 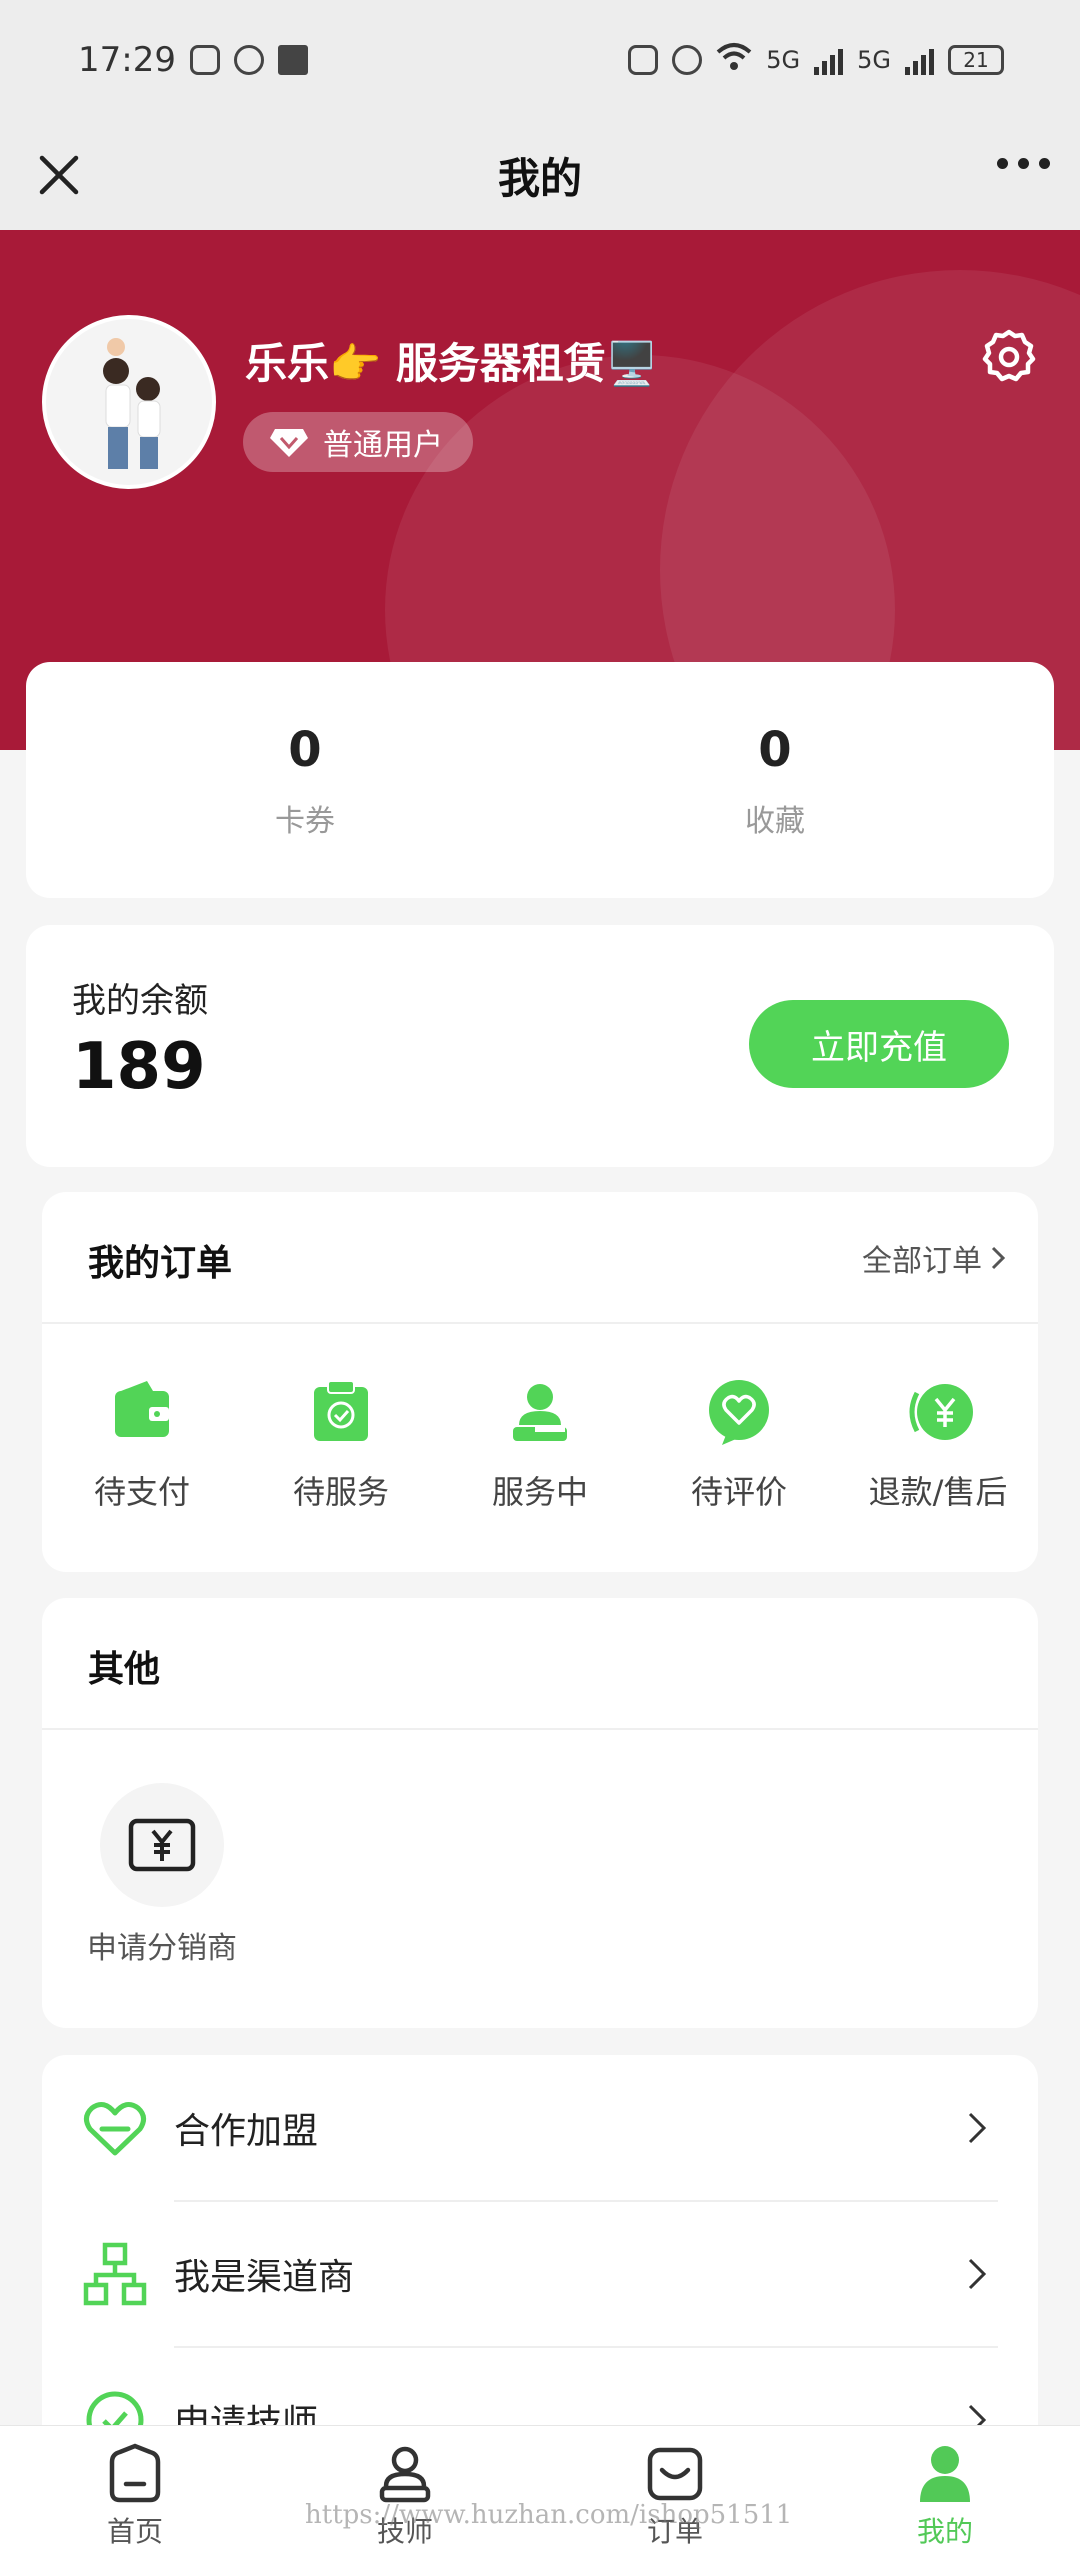 I want to click on wifi-icon, so click(x=734, y=60).